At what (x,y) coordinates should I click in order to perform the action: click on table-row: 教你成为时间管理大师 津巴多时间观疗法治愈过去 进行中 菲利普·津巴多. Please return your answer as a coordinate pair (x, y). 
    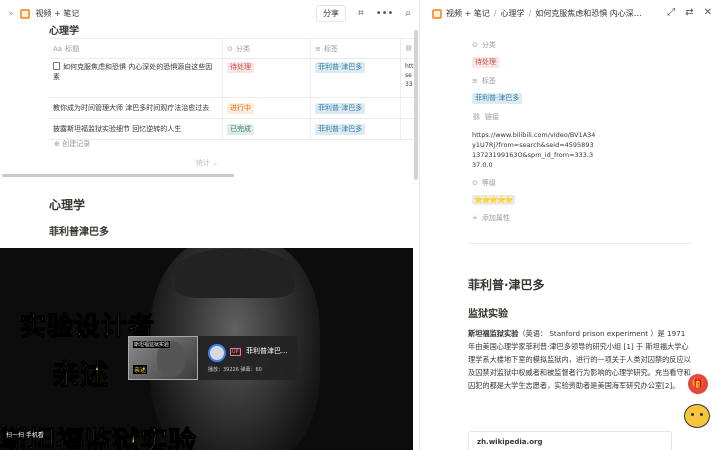
    Looking at the image, I should click on (234, 108).